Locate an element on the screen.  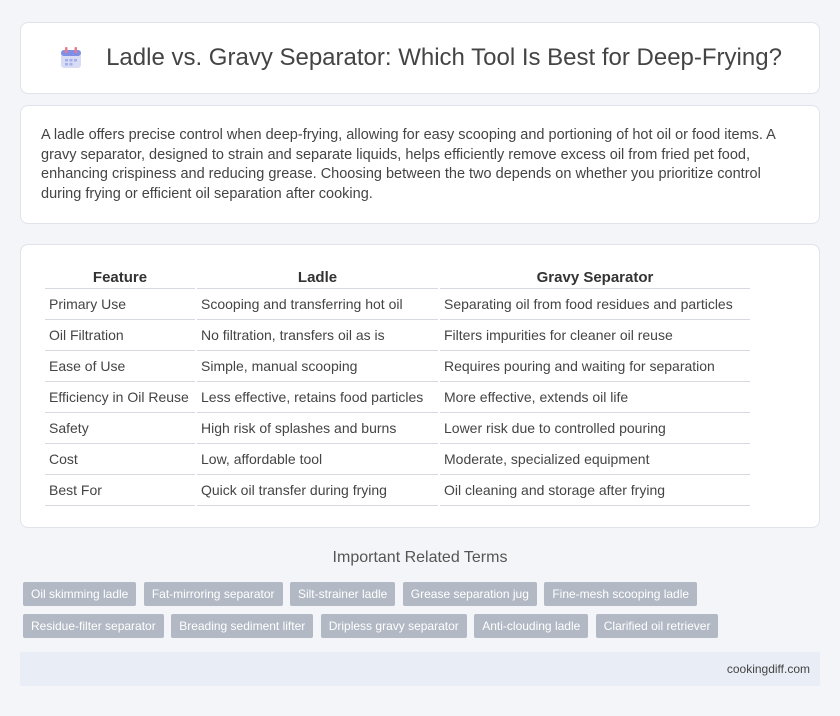
table-cell: Cost is located at coordinates (120, 459).